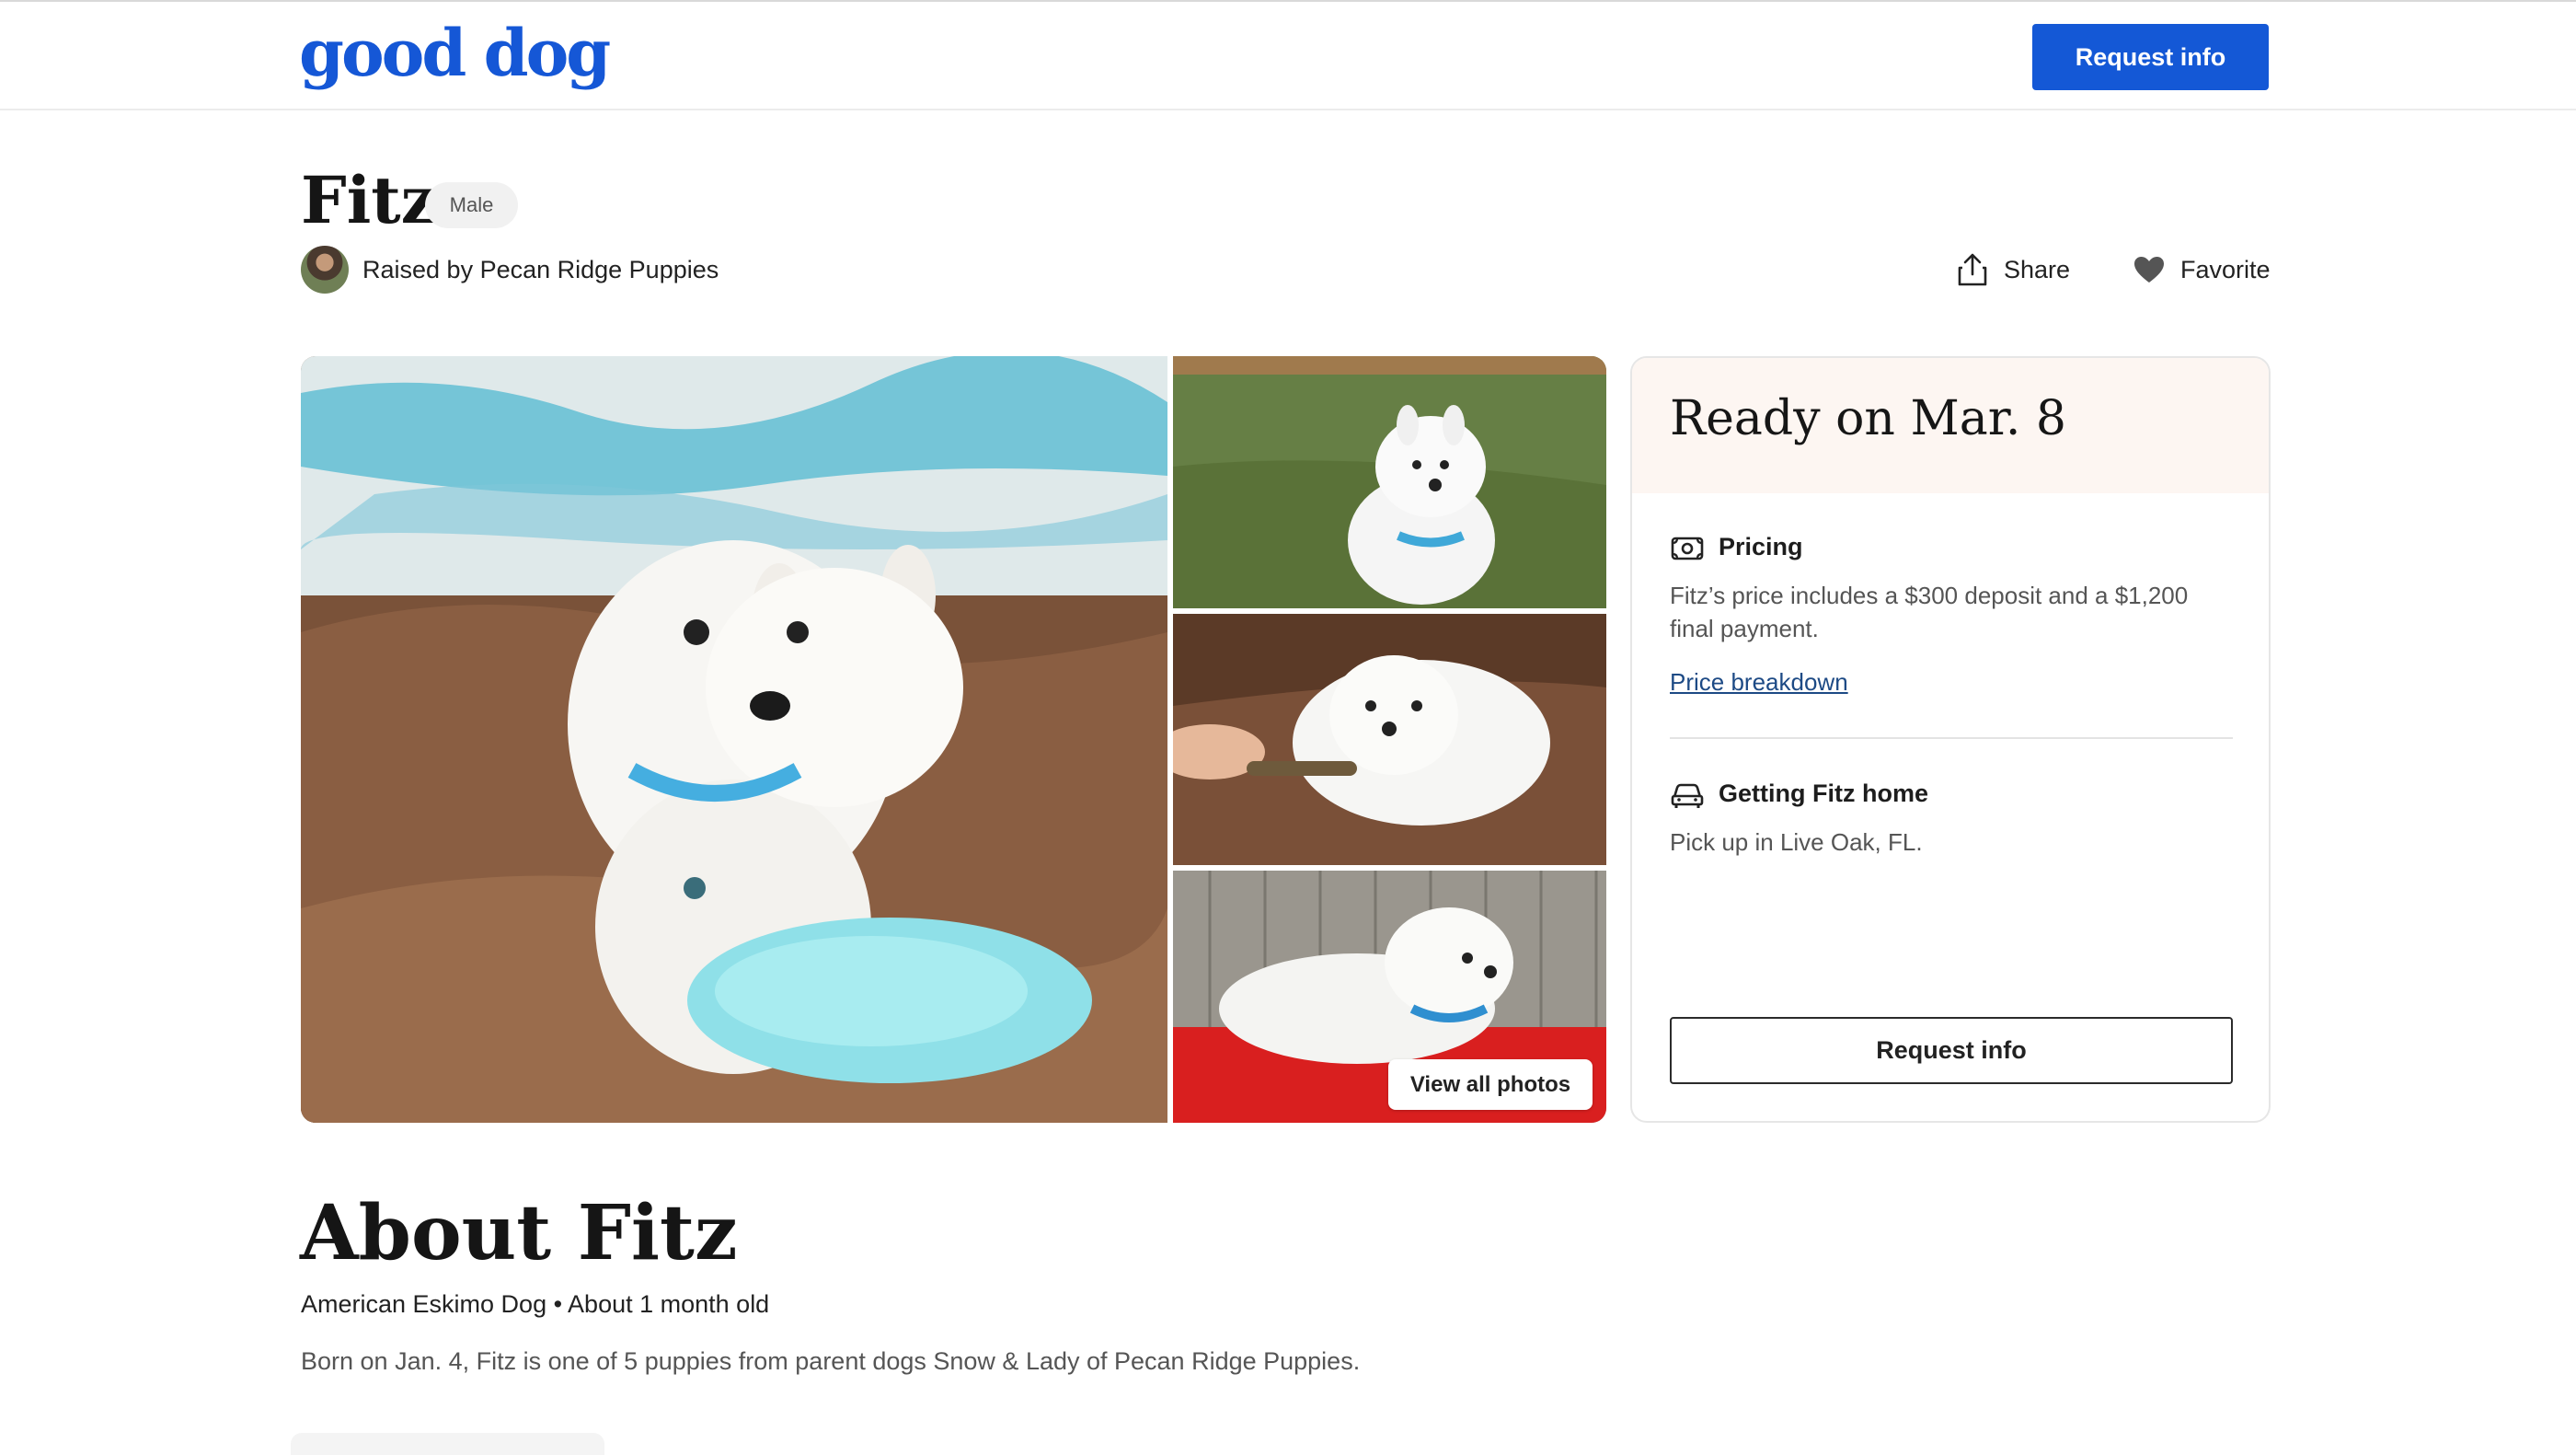  Describe the element at coordinates (1744, 628) in the screenshot. I see `pricing-text-line-2: final payment.` at that location.